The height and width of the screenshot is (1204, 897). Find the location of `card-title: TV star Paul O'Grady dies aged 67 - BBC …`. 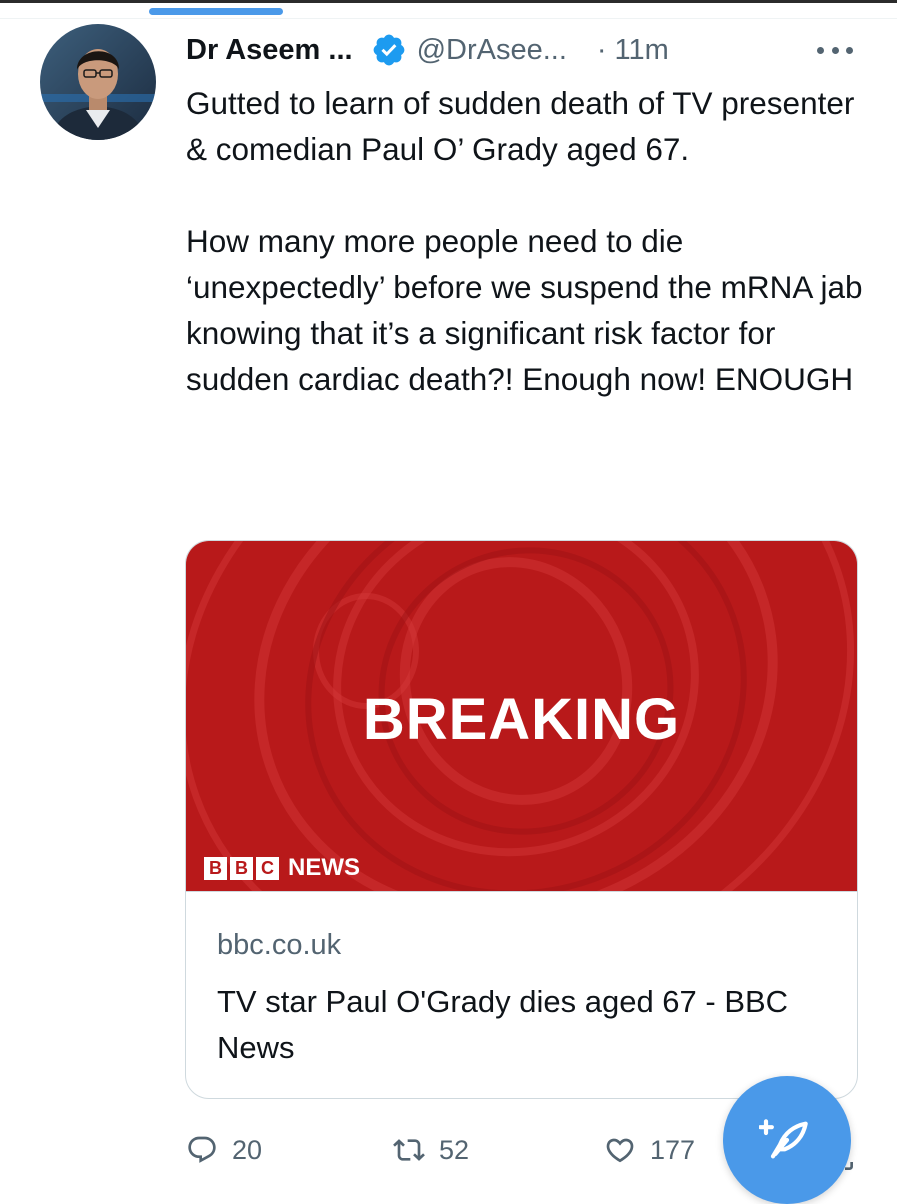

card-title: TV star Paul O'Grady dies aged 67 - BBC … is located at coordinates (503, 1024).